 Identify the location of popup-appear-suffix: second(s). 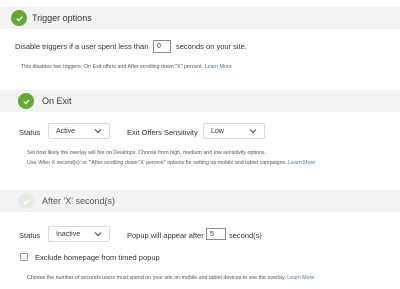
(245, 235).